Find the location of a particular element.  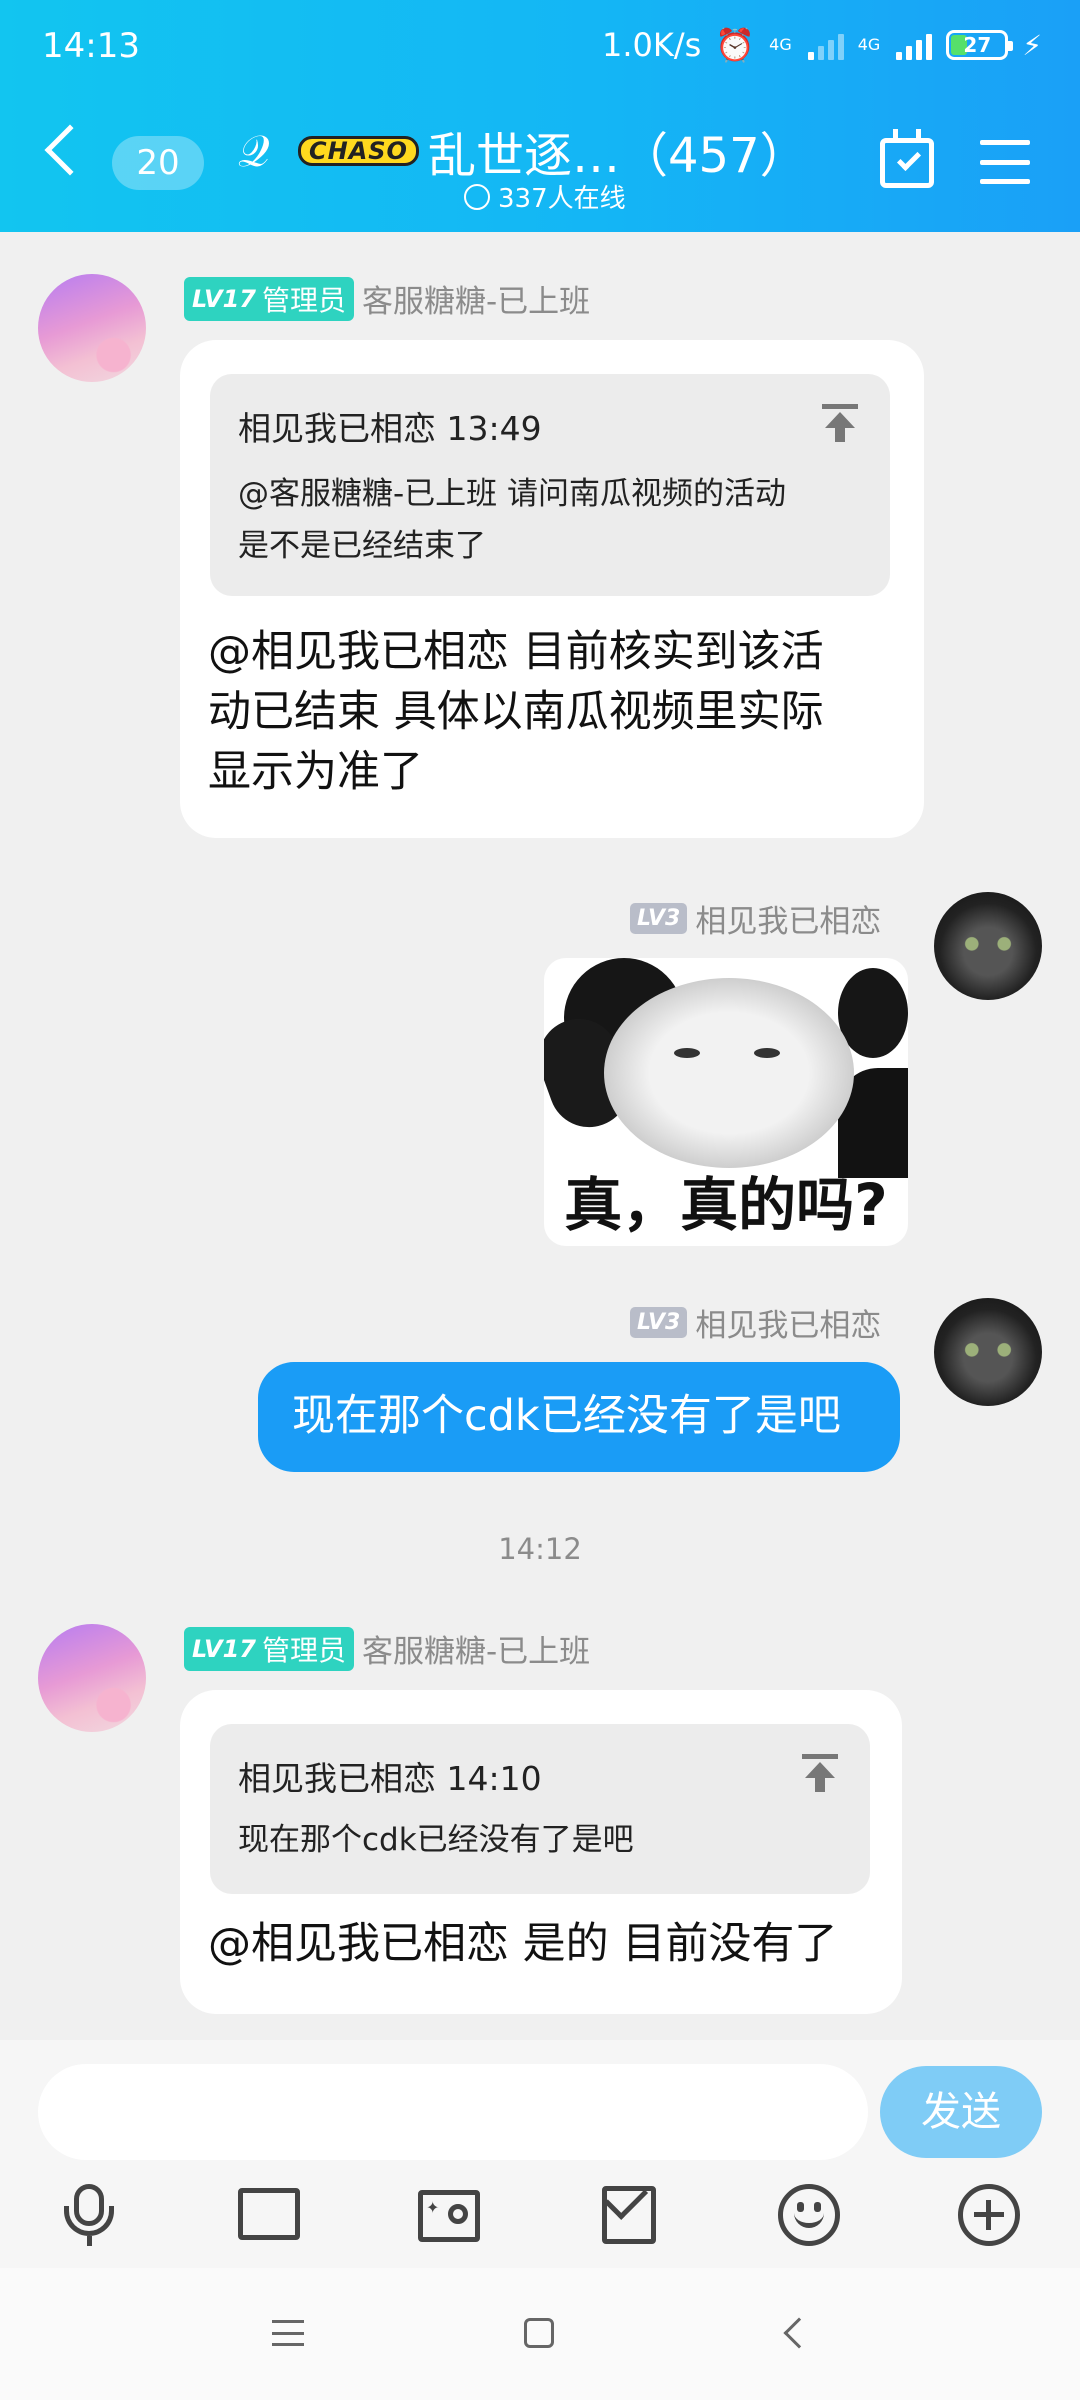

time-divider: 14:12 is located at coordinates (540, 1549).